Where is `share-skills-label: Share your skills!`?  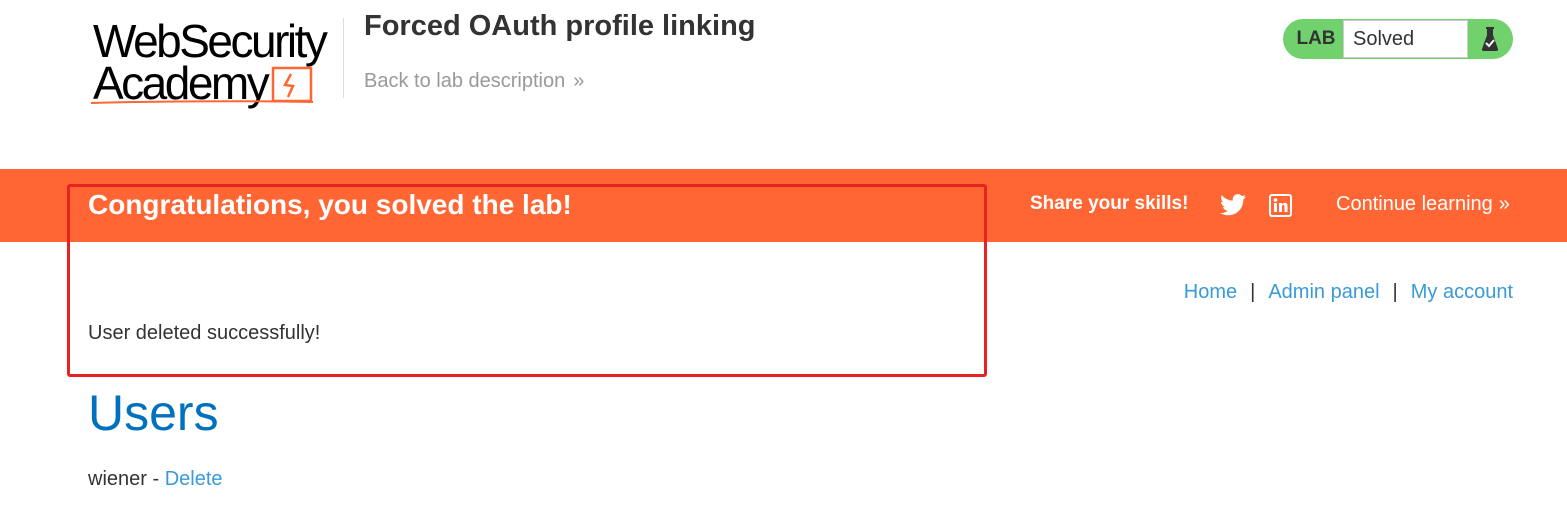 share-skills-label: Share your skills! is located at coordinates (1109, 203).